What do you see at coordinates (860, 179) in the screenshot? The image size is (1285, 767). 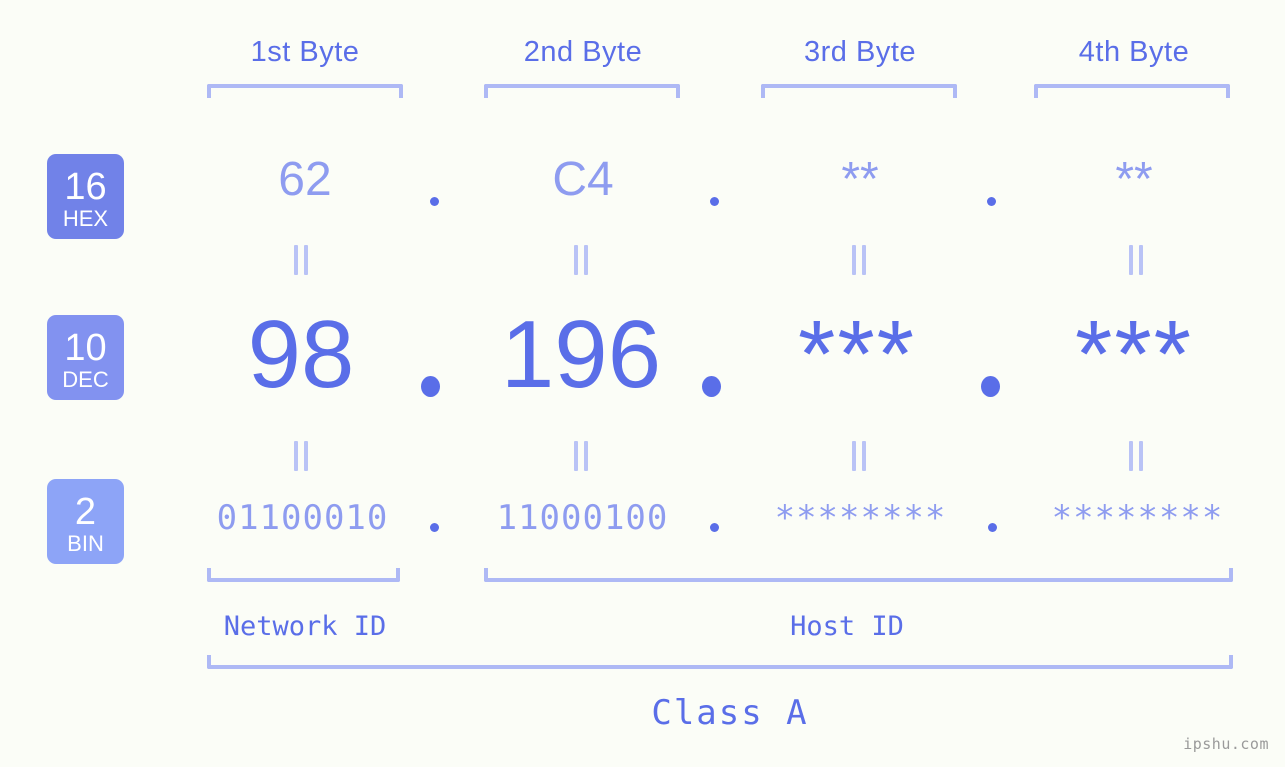 I see `hex-byte-3-value: **` at bounding box center [860, 179].